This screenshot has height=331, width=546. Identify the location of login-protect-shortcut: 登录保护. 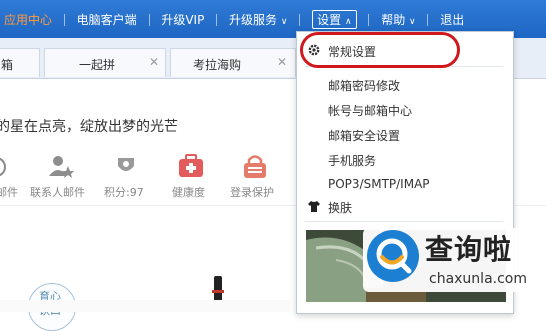
(255, 177).